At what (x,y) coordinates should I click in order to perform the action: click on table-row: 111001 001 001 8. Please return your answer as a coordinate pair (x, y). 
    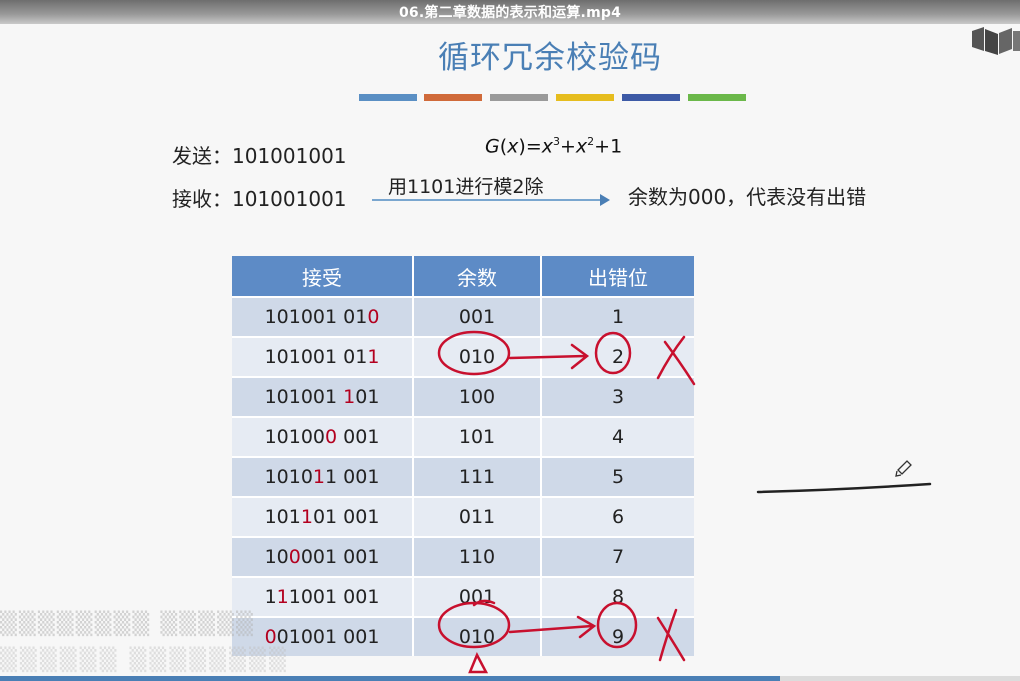
    Looking at the image, I should click on (463, 596).